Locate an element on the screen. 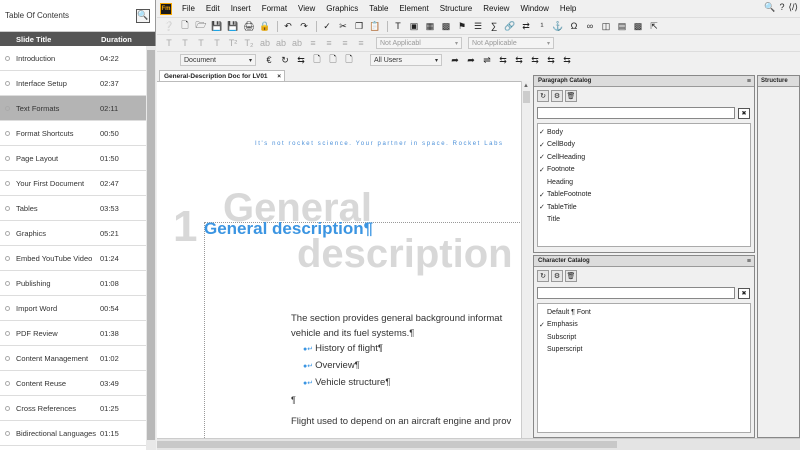 Image resolution: width=800 pixels, height=450 pixels. caps-icon: ab is located at coordinates (281, 43).